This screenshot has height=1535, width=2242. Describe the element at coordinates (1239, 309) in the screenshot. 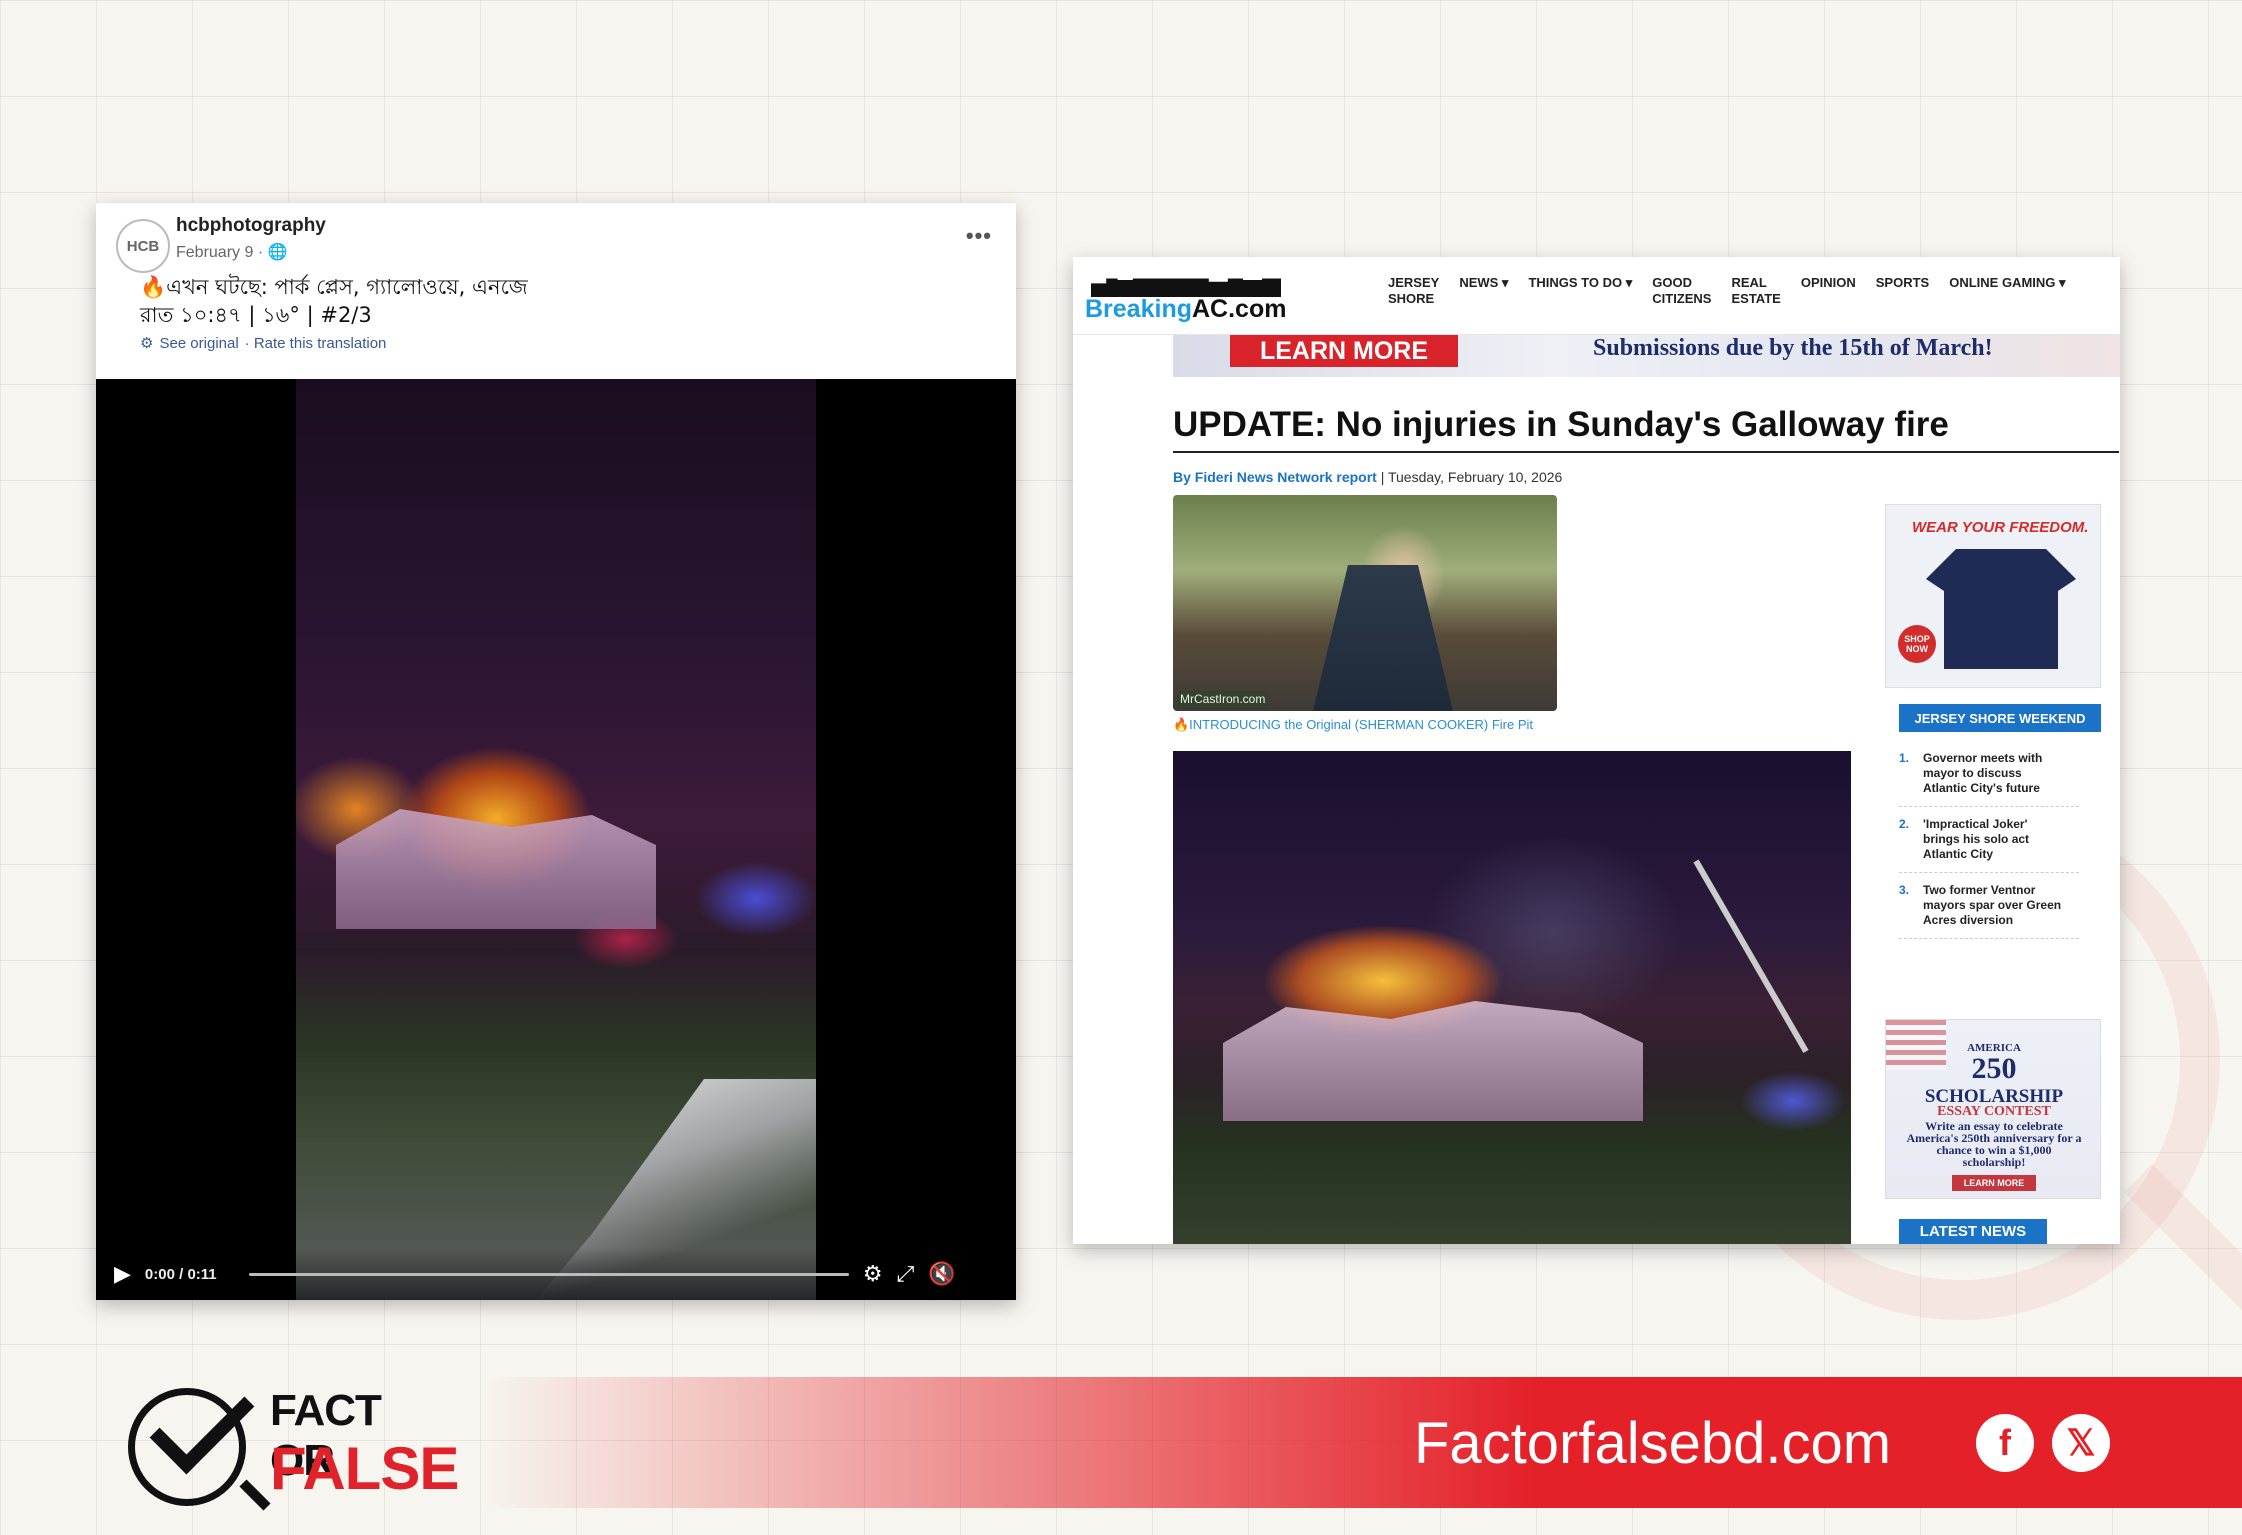

I see `logo-suffix: AC.com` at that location.